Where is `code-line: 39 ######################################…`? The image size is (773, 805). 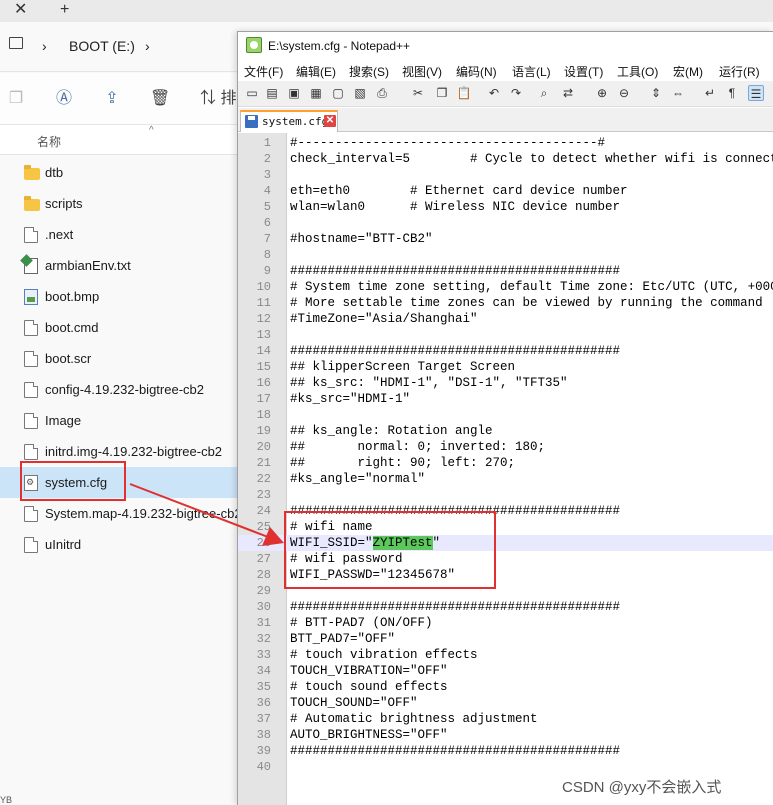 code-line: 39 ######################################… is located at coordinates (505, 751).